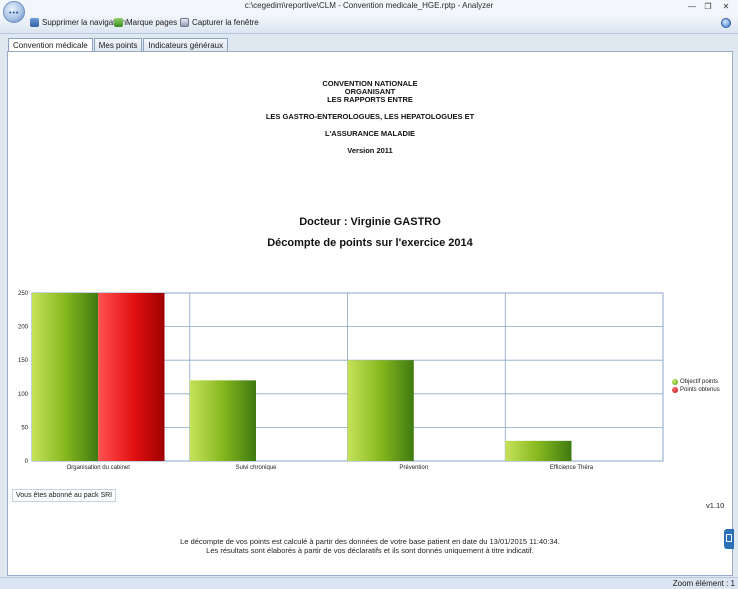 The width and height of the screenshot is (738, 589). Describe the element at coordinates (186, 44) in the screenshot. I see `tab-indicateurs-generaux: Indicateurs généraux` at that location.